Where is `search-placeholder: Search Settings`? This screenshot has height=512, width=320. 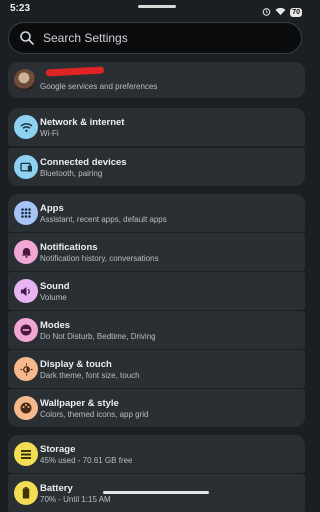 search-placeholder: Search Settings is located at coordinates (85, 38).